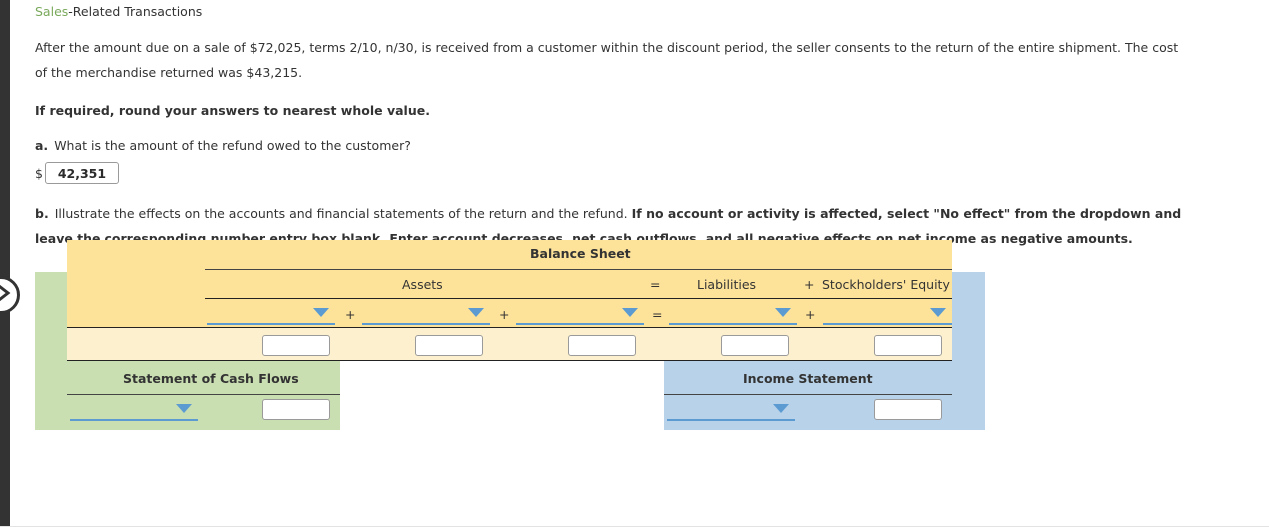  Describe the element at coordinates (39, 173) in the screenshot. I see `currency-symbol: $` at that location.